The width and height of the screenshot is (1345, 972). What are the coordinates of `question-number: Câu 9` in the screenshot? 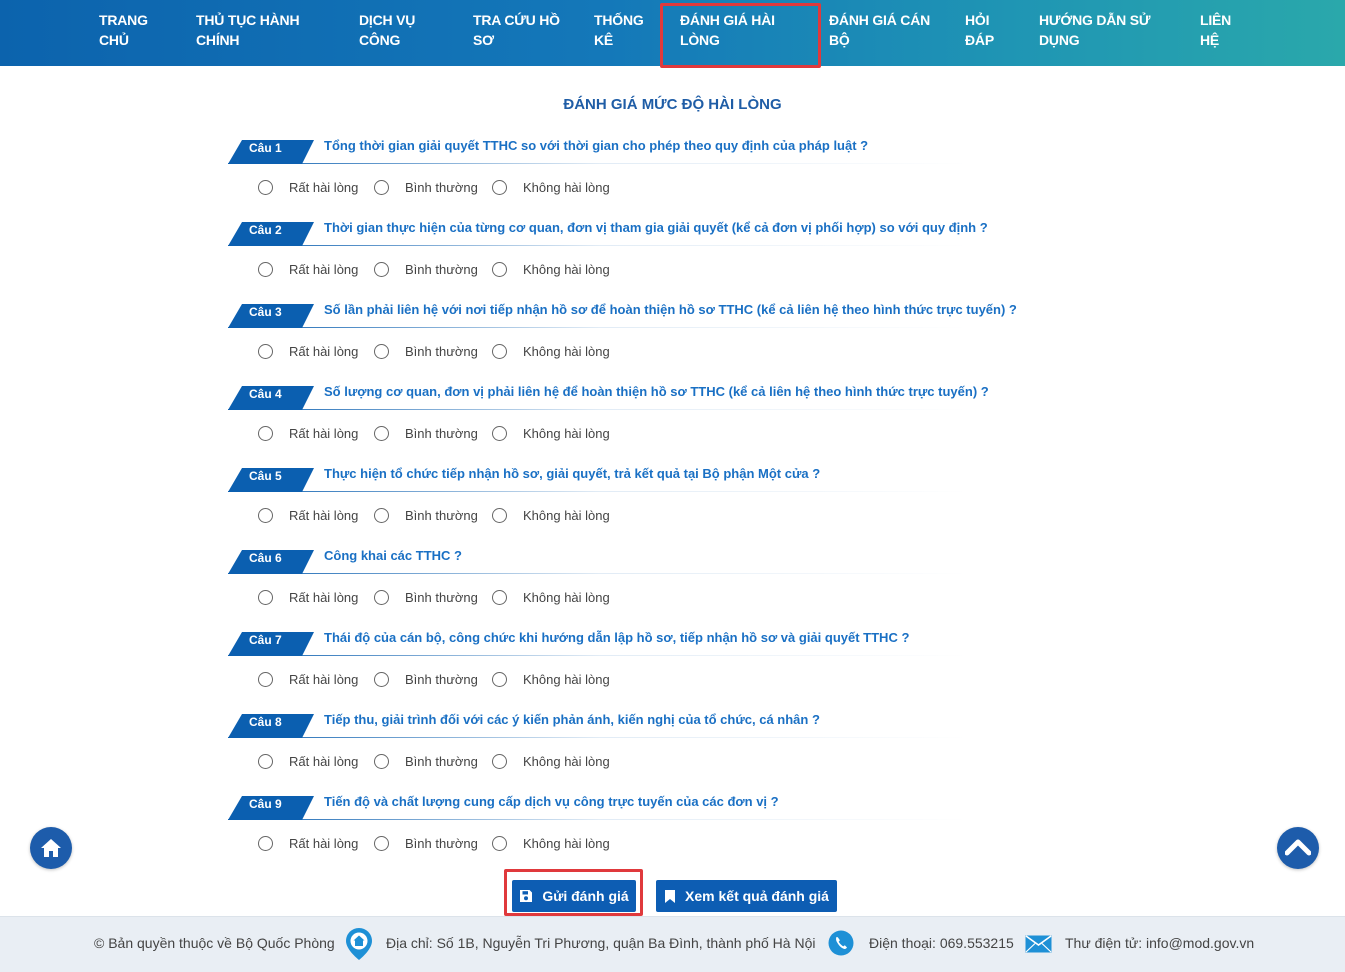 It's located at (265, 804).